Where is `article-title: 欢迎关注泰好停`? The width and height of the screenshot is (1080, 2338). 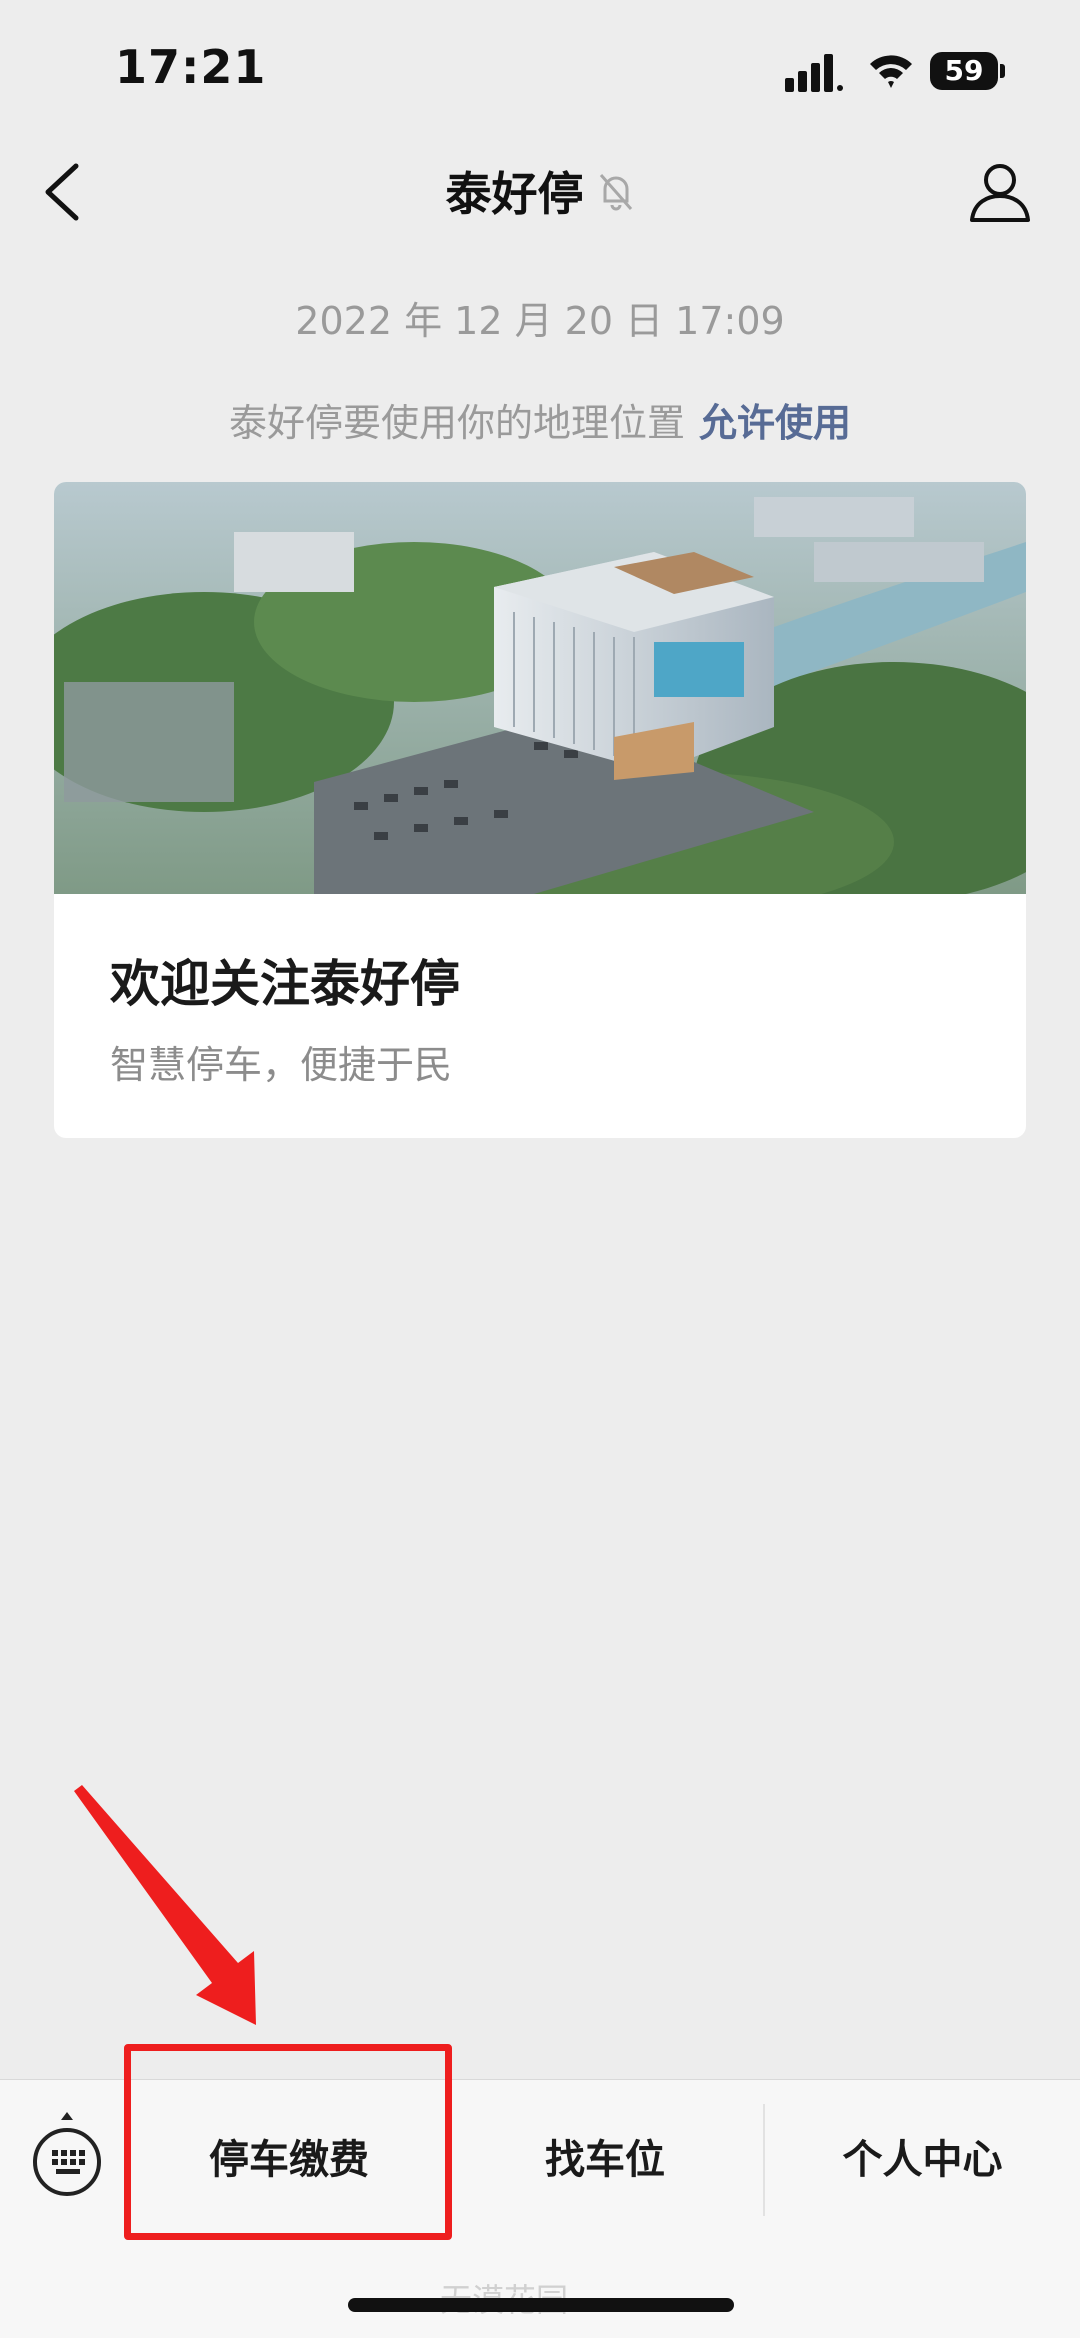 article-title: 欢迎关注泰好停 is located at coordinates (285, 984).